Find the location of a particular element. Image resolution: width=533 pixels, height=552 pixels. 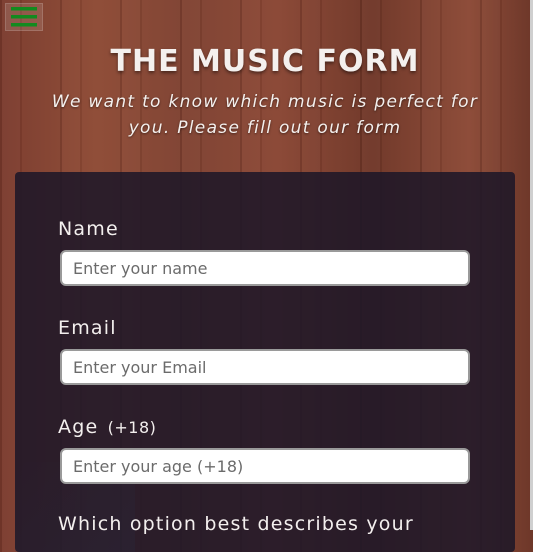

name-label: Name is located at coordinates (88, 229).